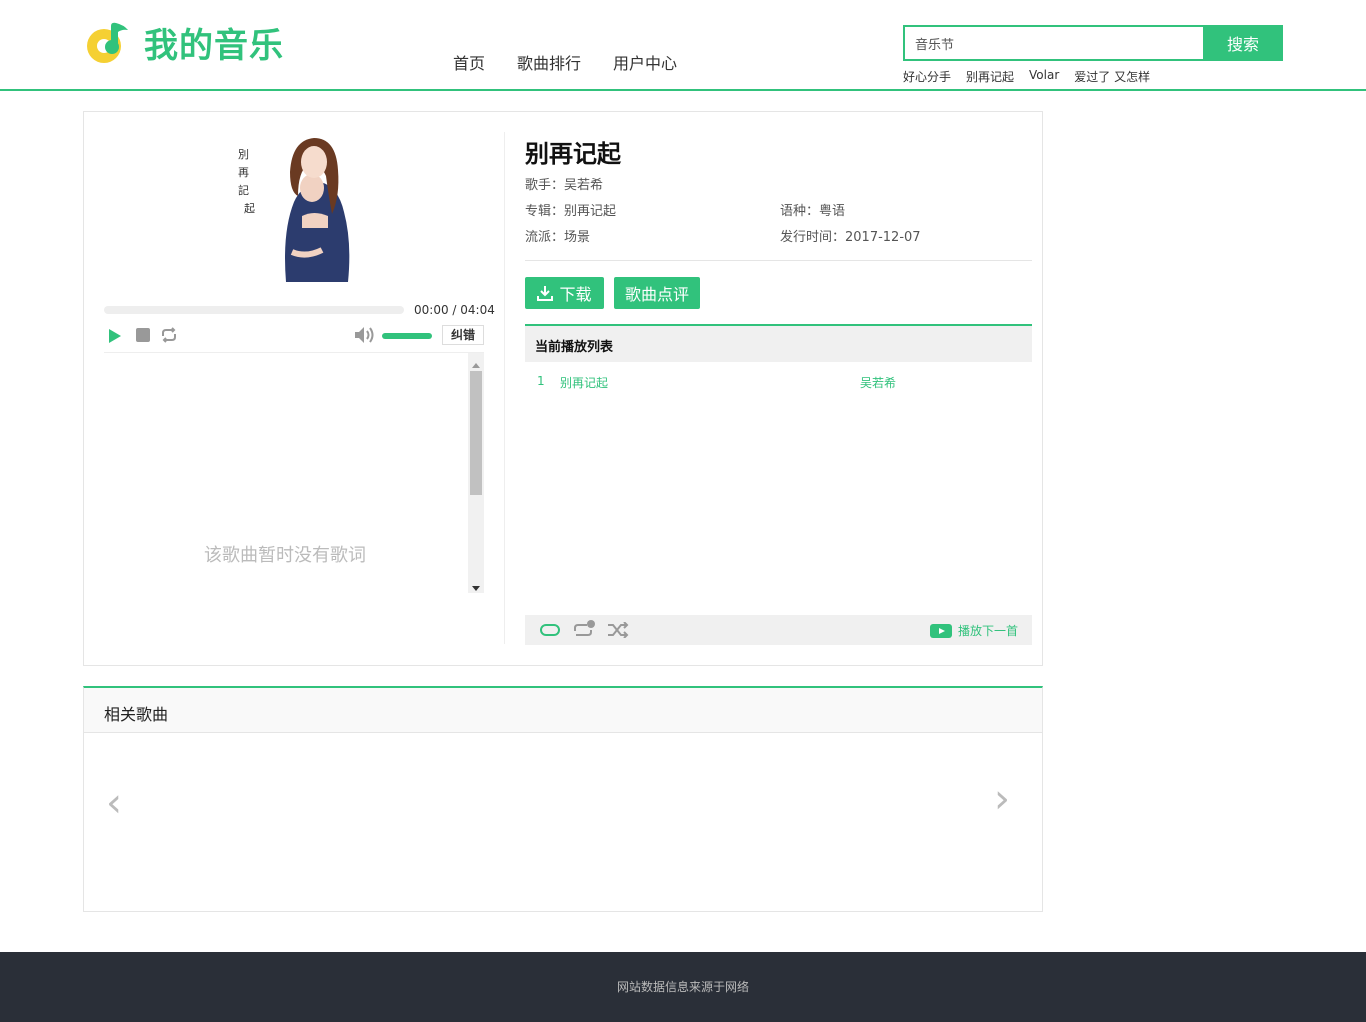  Describe the element at coordinates (476, 433) in the screenshot. I see `scroll-thumb` at that location.